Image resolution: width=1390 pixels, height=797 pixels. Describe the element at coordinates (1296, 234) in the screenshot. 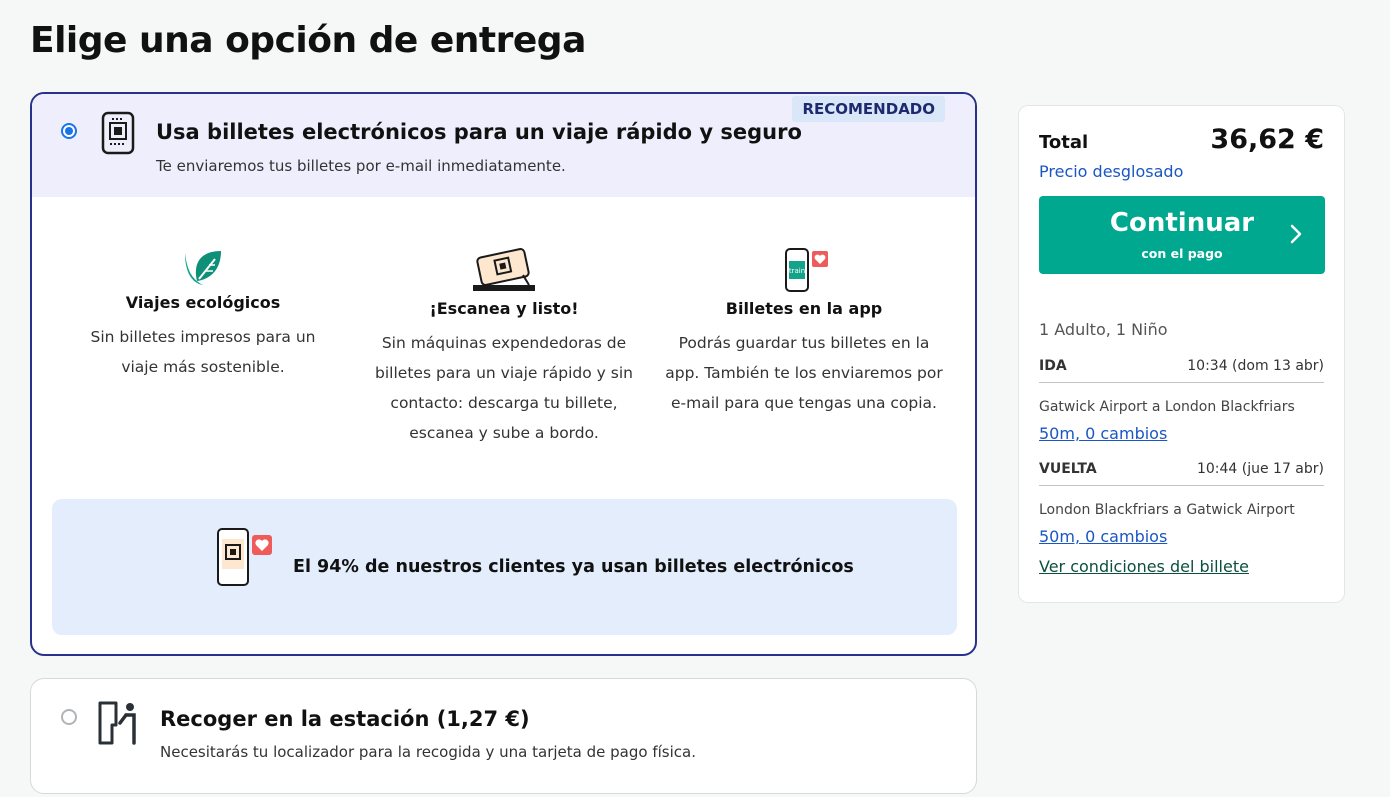

I see `chevron-right-icon` at that location.